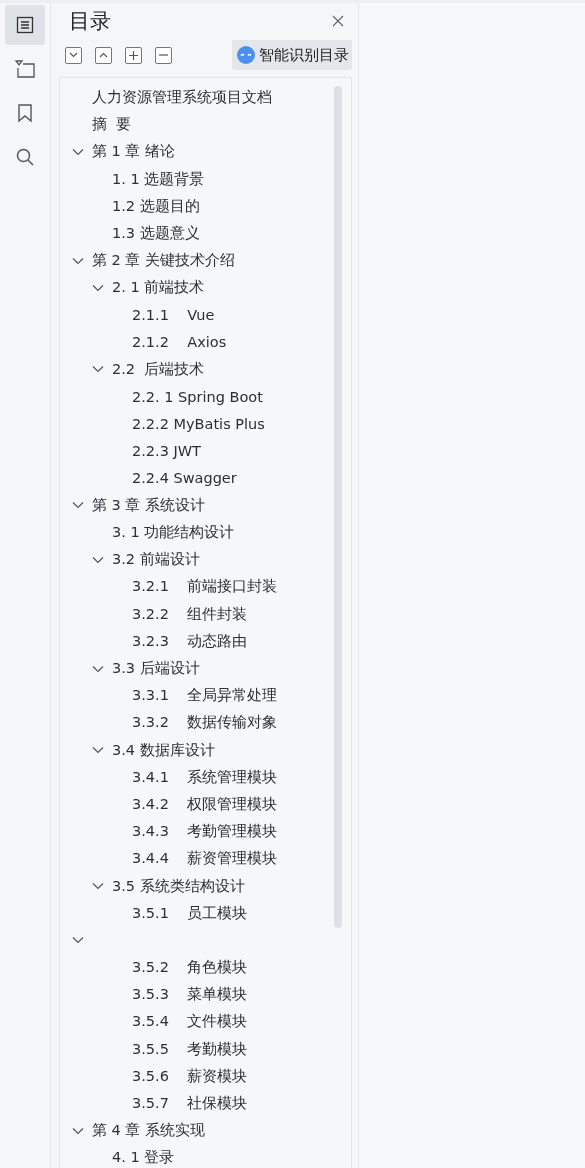  What do you see at coordinates (90, 21) in the screenshot?
I see `panel-title: 目录` at bounding box center [90, 21].